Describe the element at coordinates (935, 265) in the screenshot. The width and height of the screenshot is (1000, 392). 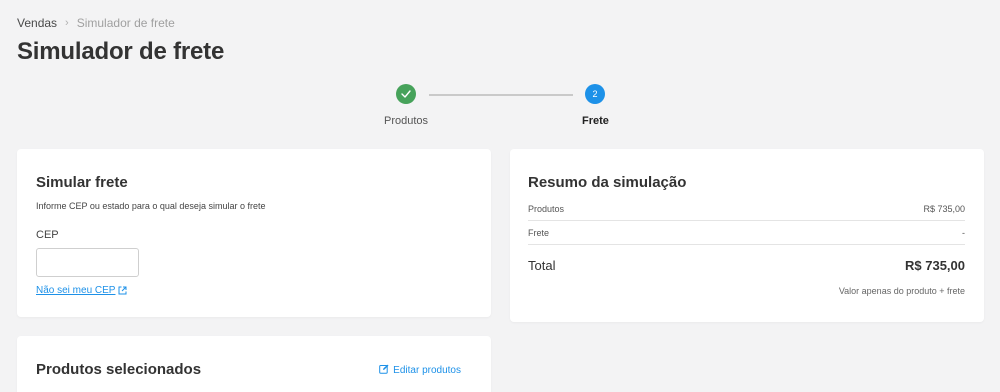
I see `total-value: R$ 735,00` at that location.